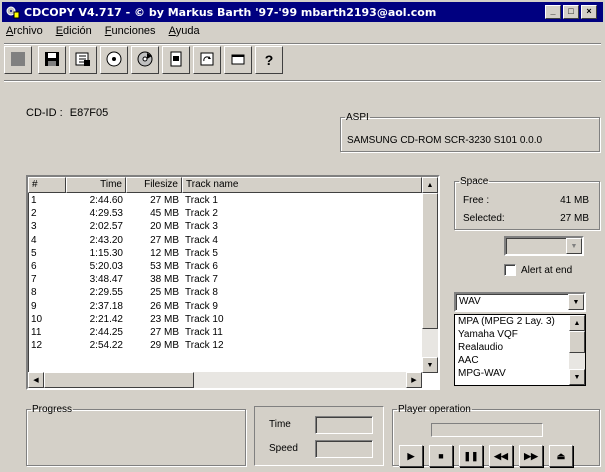 Image resolution: width=605 pixels, height=472 pixels. I want to click on help-button: ?, so click(269, 60).